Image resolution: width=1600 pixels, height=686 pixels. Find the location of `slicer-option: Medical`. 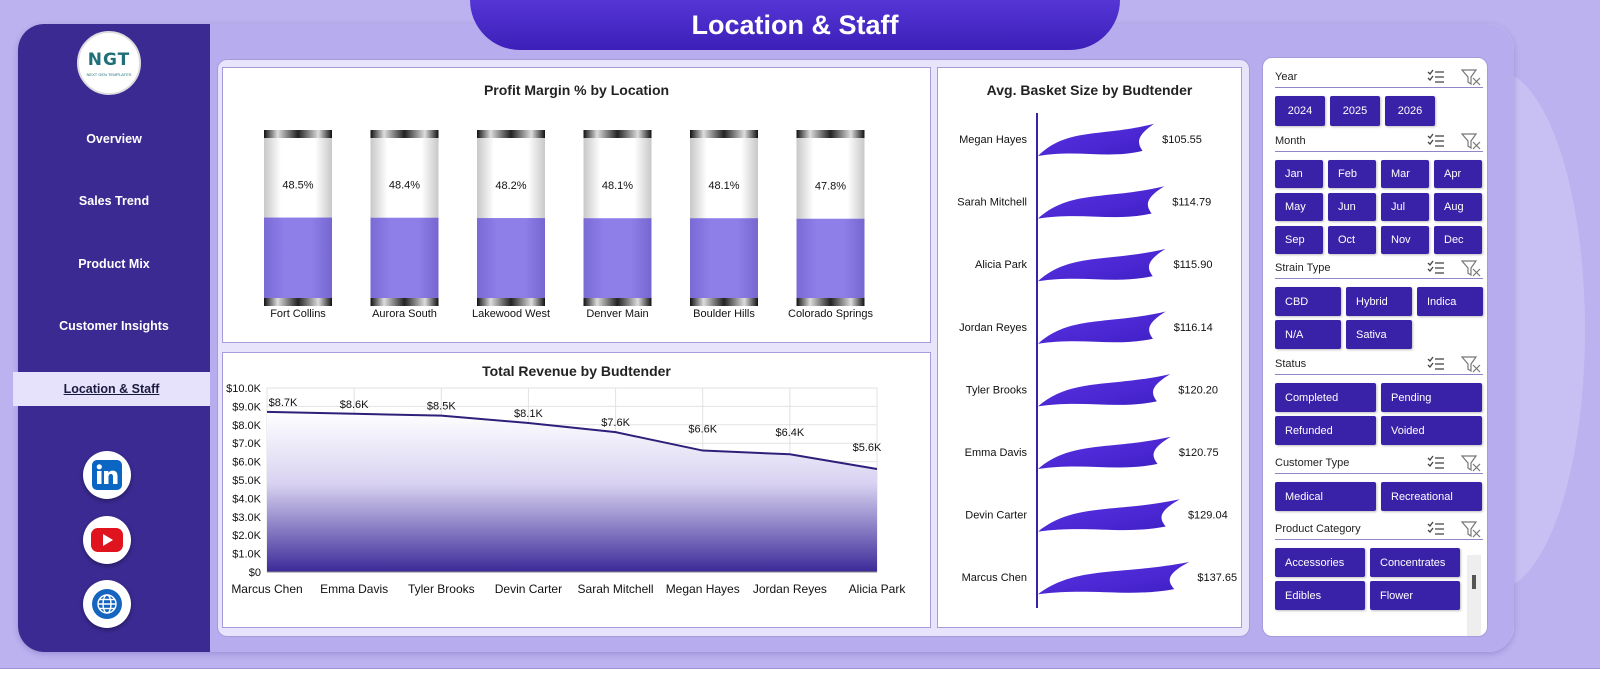

slicer-option: Medical is located at coordinates (1325, 496).